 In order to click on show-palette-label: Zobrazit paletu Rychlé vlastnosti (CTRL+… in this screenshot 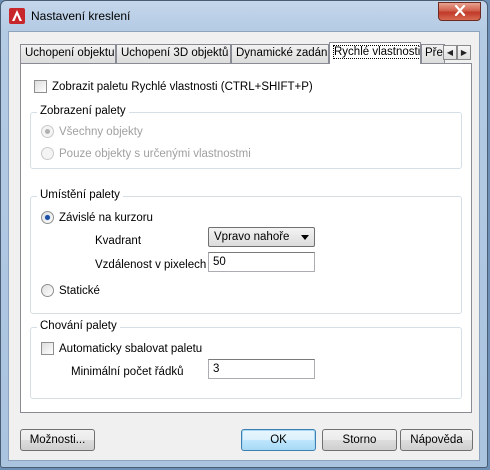, I will do `click(182, 86)`.